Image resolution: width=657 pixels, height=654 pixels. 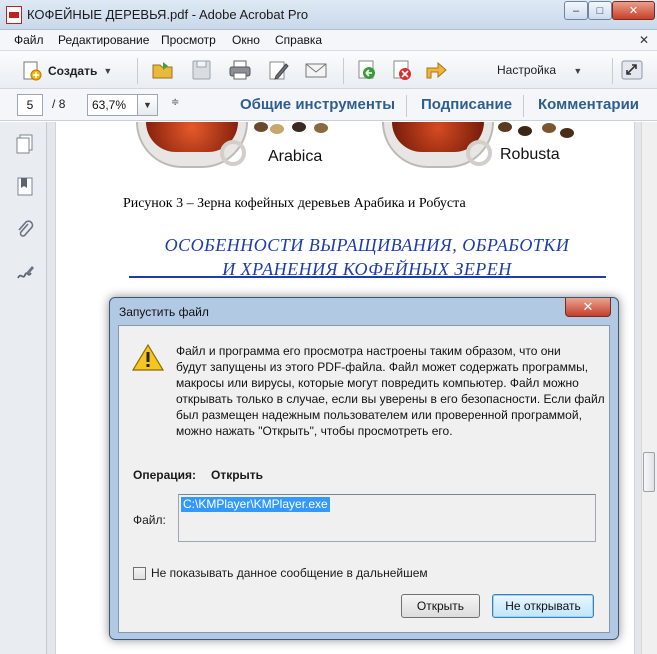 What do you see at coordinates (188, 40) in the screenshot?
I see `menu-view: Просмотр` at bounding box center [188, 40].